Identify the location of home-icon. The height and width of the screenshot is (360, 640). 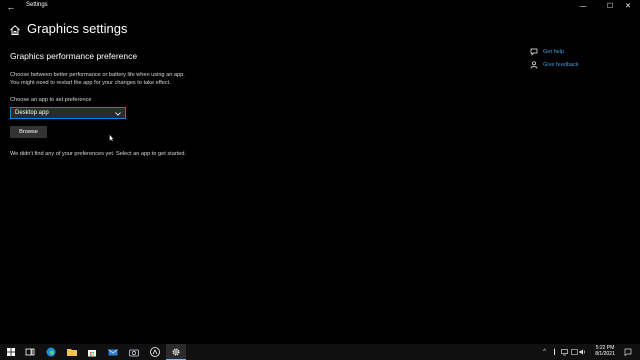
(15, 30).